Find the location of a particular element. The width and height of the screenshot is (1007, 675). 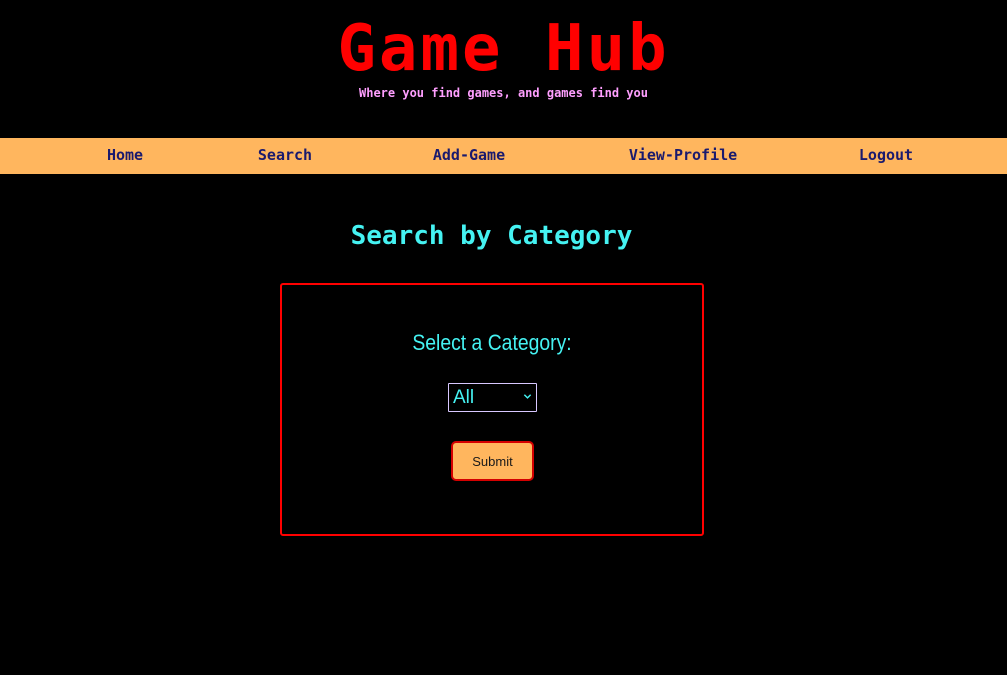

submit-button: Submit is located at coordinates (492, 461).